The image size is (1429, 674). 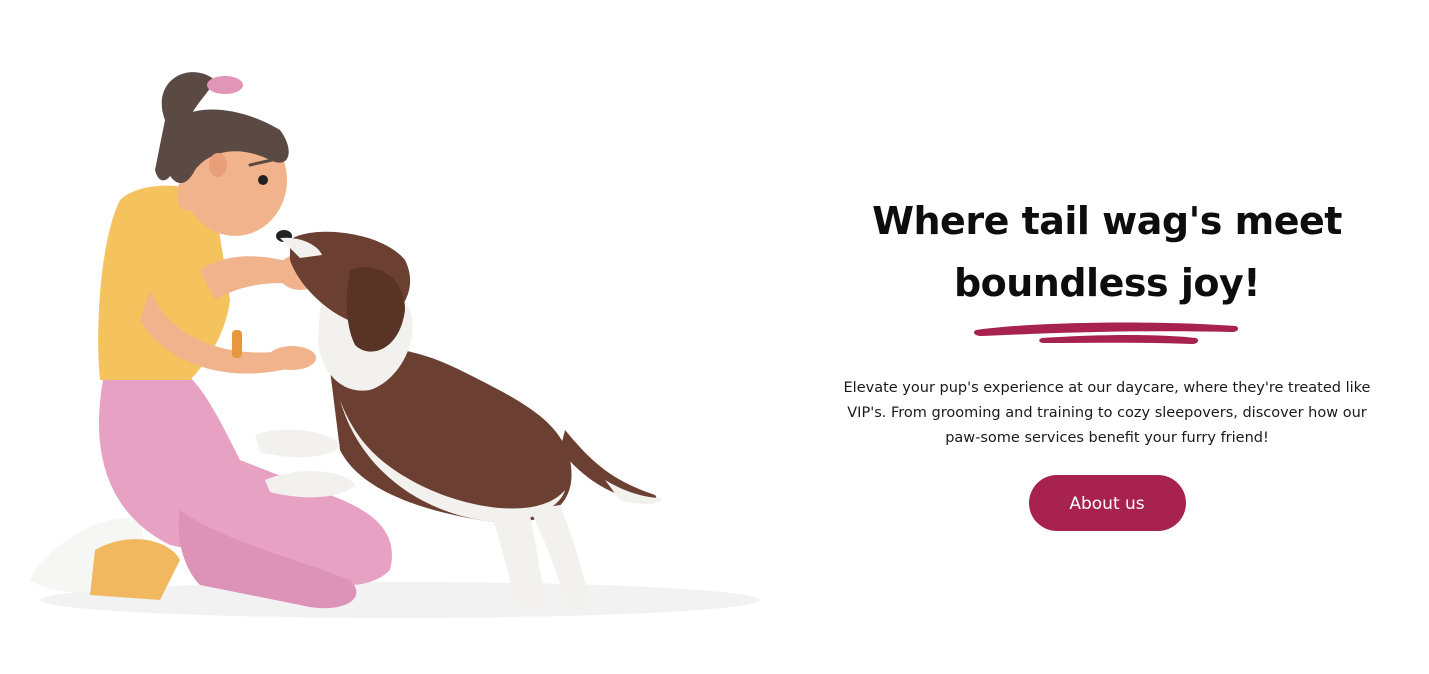 I want to click on hero-headline: Where tail wag's meet boundless joy!, so click(x=1107, y=252).